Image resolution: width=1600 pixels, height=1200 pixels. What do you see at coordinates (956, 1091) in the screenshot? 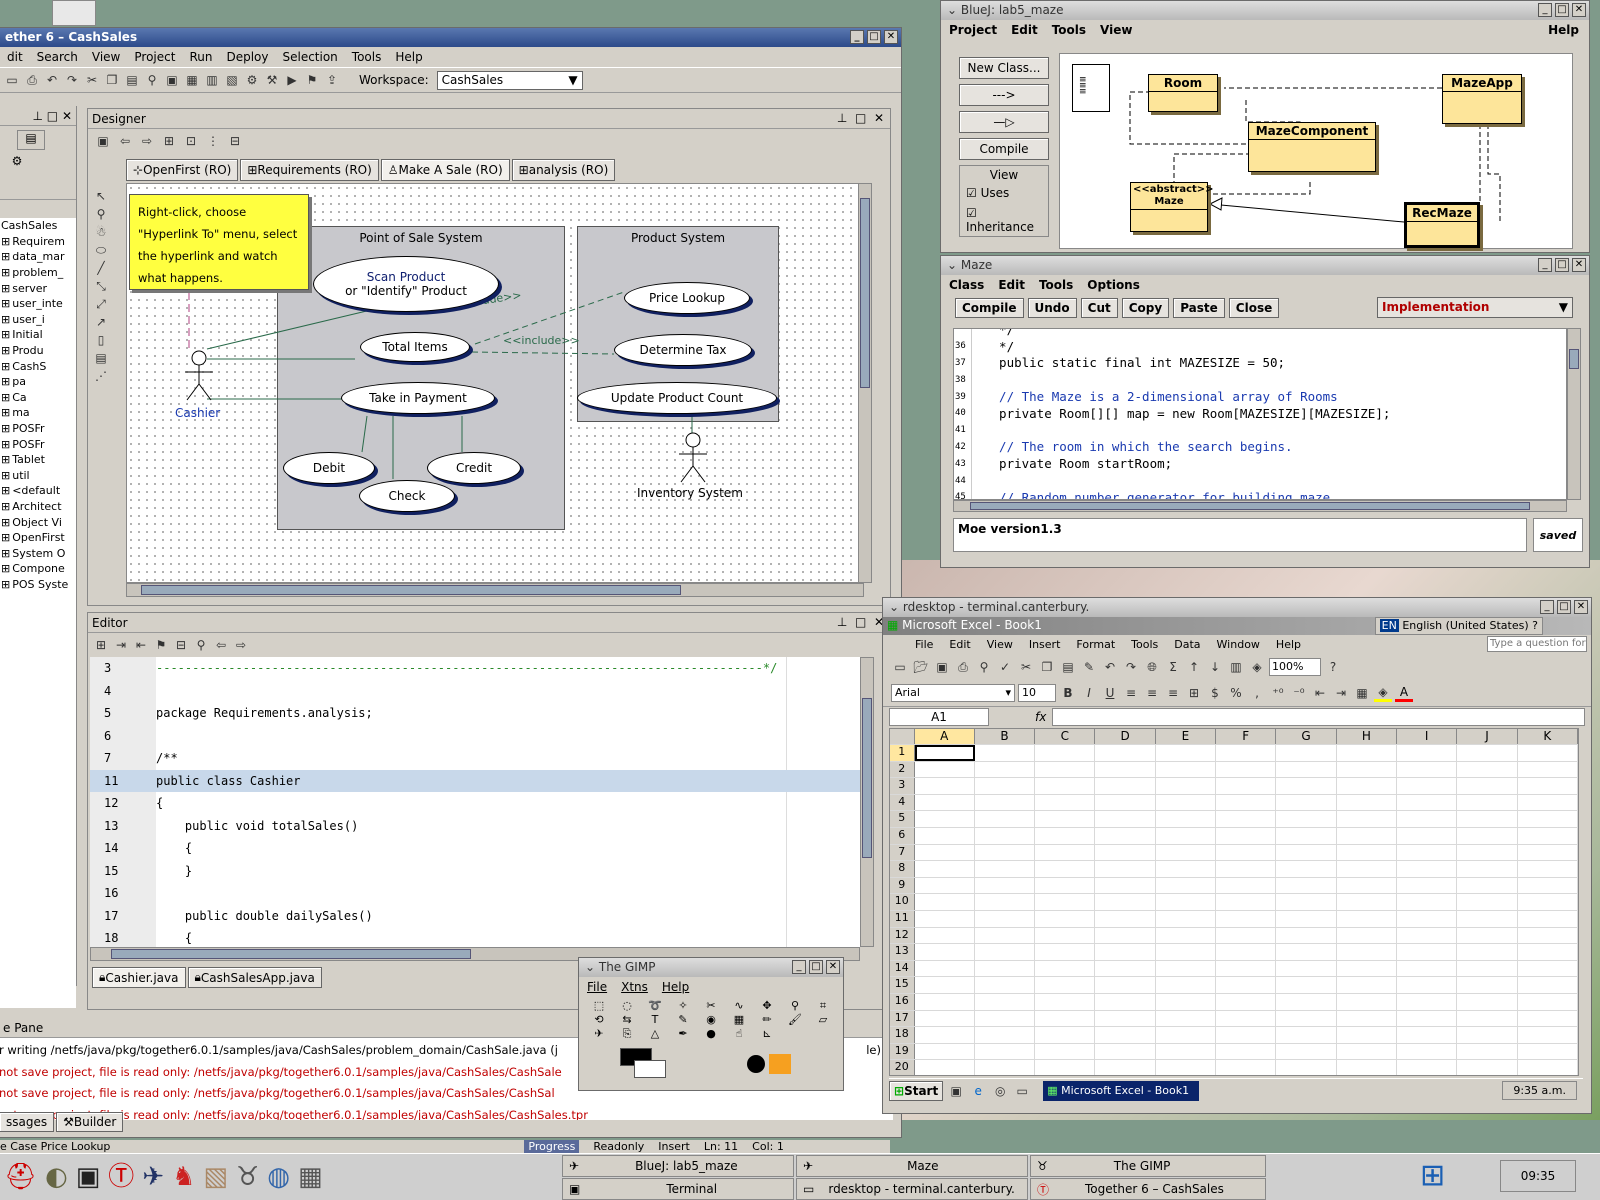
I see `desktop-icon: ▣` at bounding box center [956, 1091].